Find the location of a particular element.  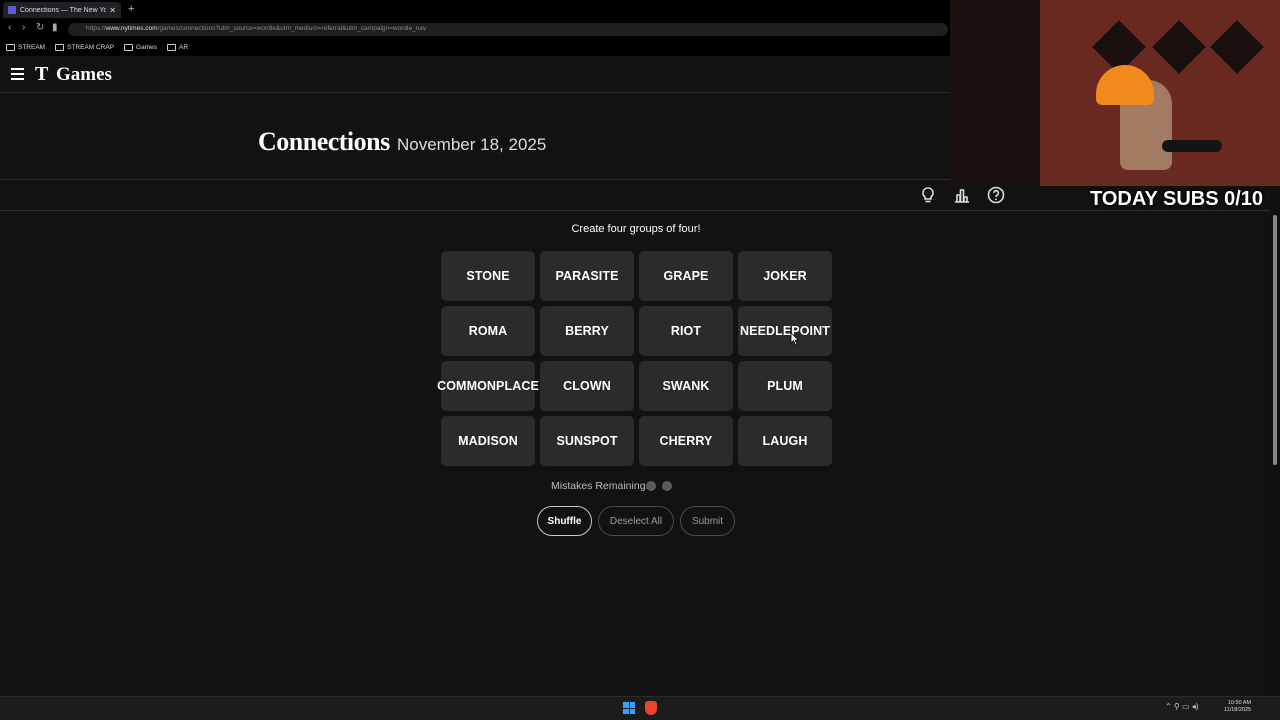

bookmark-folder: AR is located at coordinates (177, 47).